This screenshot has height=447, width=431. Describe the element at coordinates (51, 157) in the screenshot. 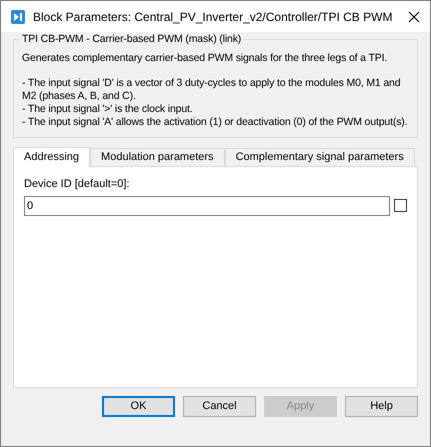

I see `tab: Addressing` at that location.